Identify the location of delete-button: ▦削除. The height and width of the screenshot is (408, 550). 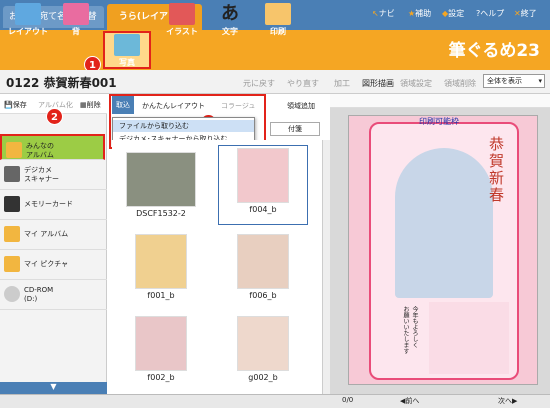
(90, 105).